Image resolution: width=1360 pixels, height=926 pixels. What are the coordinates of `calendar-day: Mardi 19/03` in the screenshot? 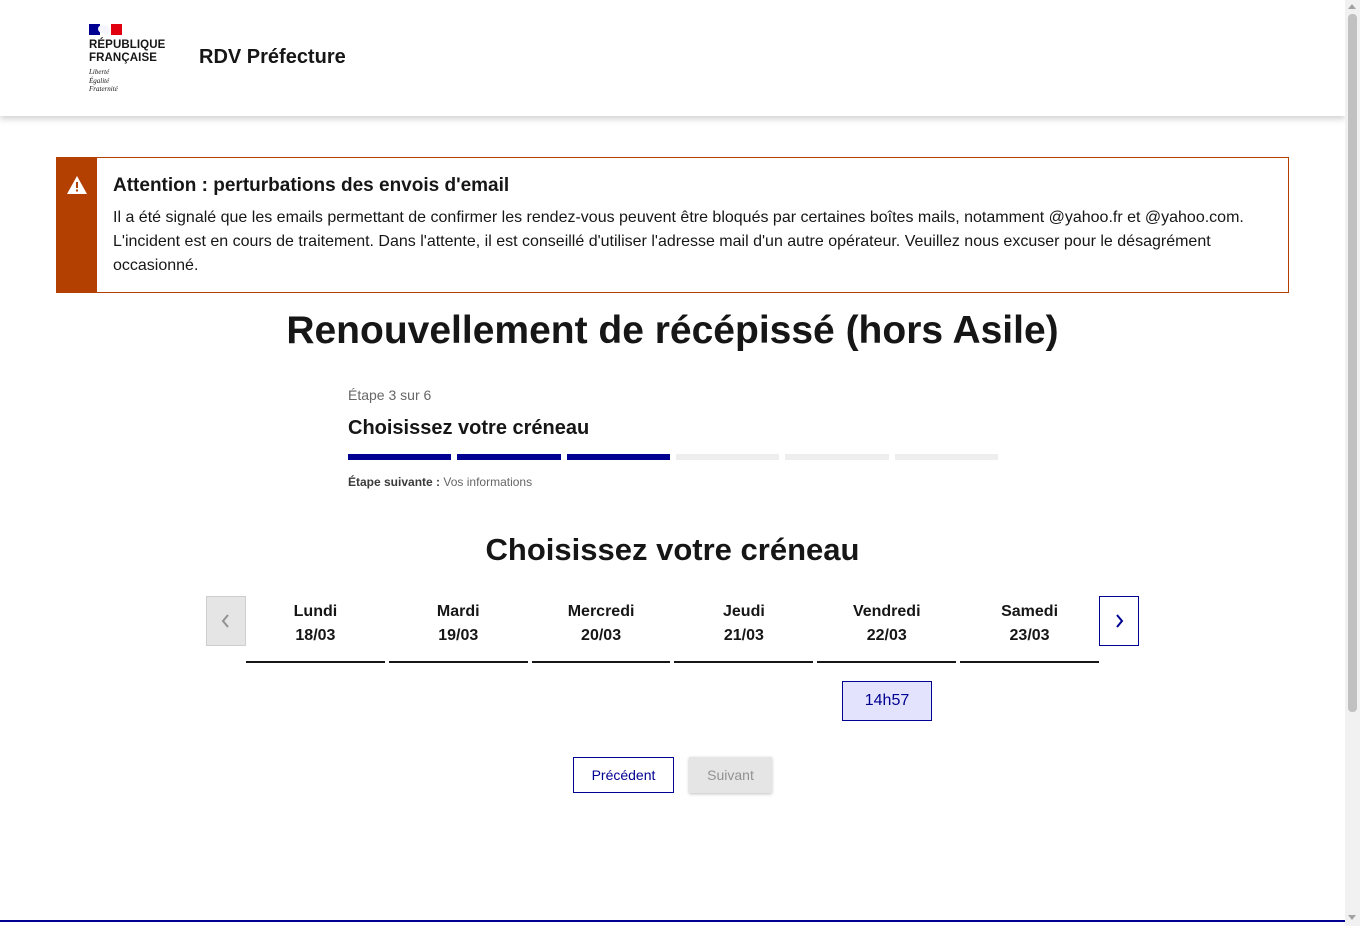 It's located at (458, 629).